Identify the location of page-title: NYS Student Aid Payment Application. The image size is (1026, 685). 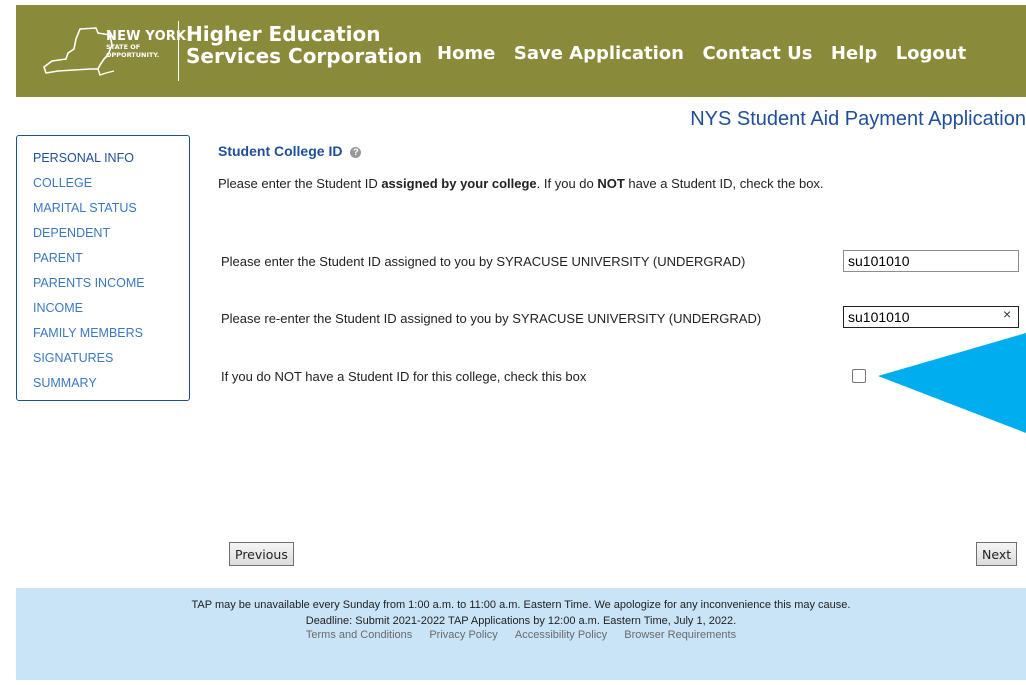
(858, 119).